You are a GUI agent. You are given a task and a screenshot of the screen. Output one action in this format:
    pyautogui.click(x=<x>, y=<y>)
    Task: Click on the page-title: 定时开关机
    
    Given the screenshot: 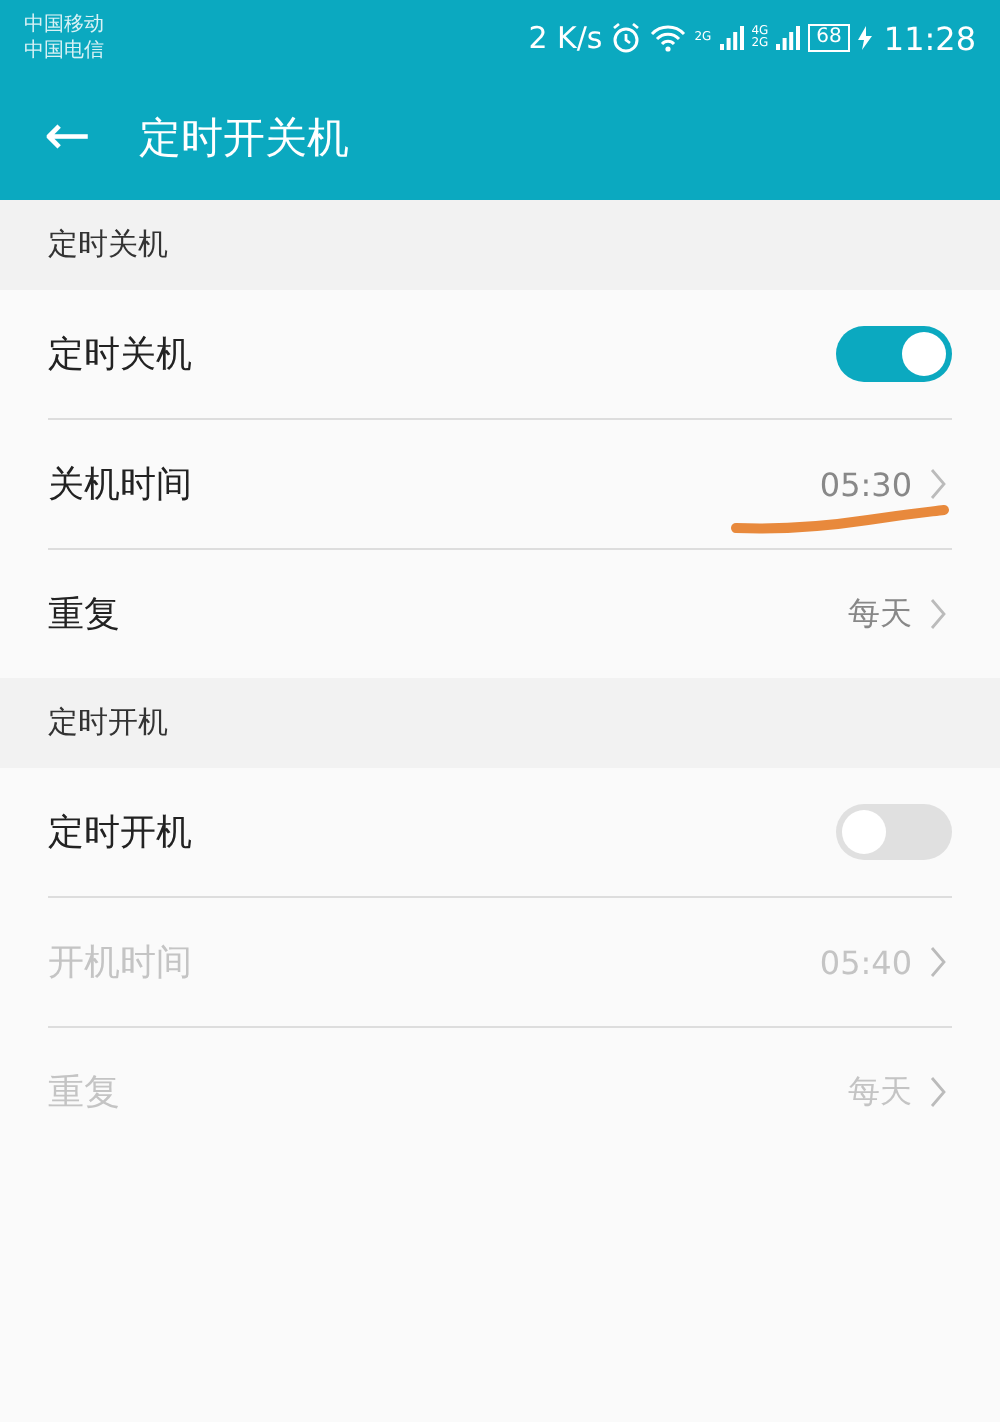 What is the action you would take?
    pyautogui.click(x=243, y=139)
    